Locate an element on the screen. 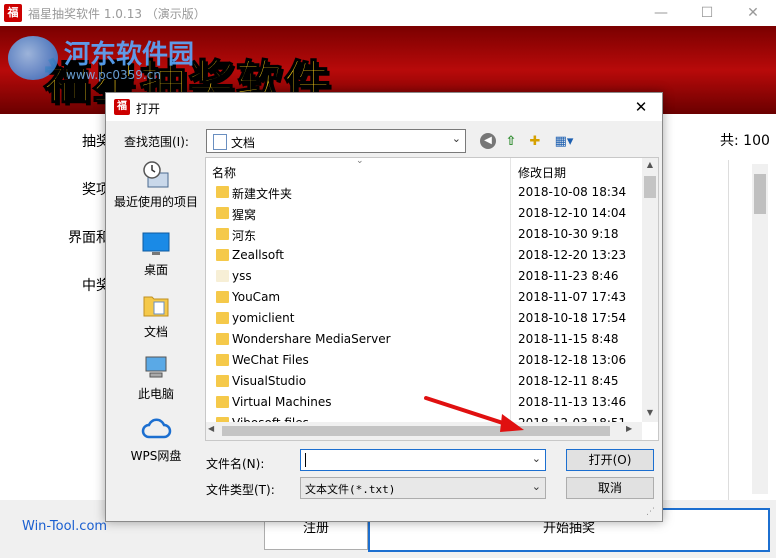  file-name-input: ⌄ is located at coordinates (423, 460).